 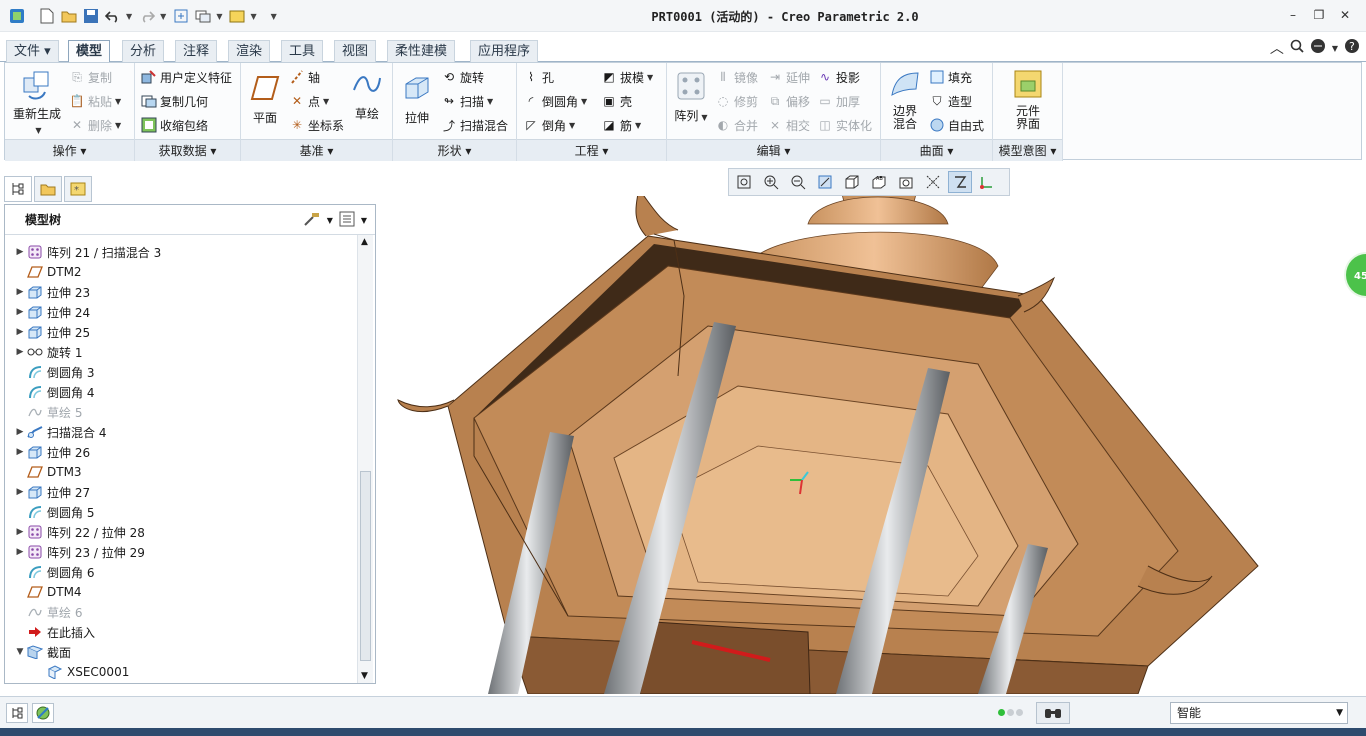 I want to click on tab-file: 文件 ▾, so click(x=32, y=51).